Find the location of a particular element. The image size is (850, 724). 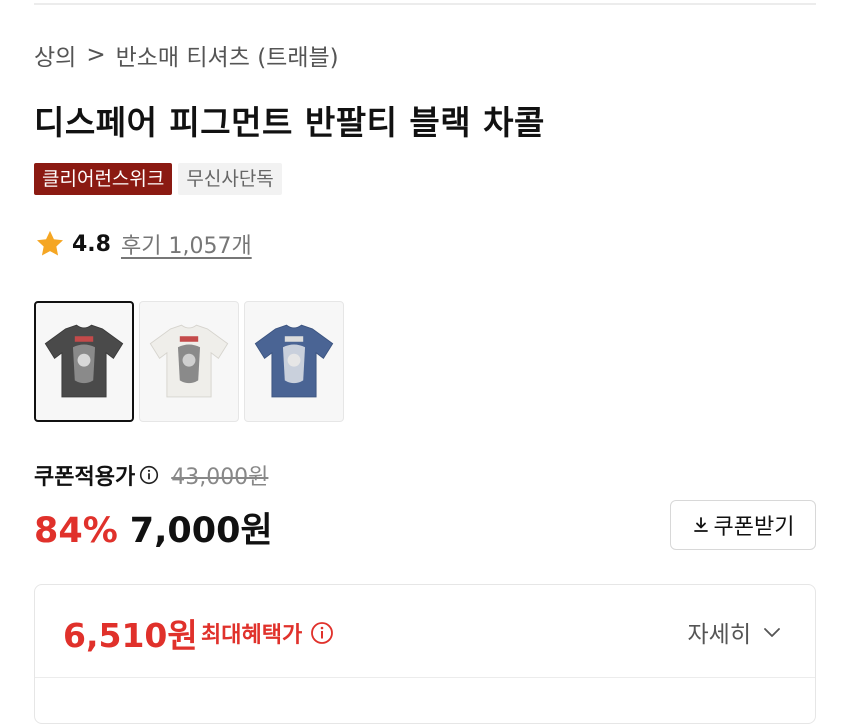

top-divider is located at coordinates (425, 4).